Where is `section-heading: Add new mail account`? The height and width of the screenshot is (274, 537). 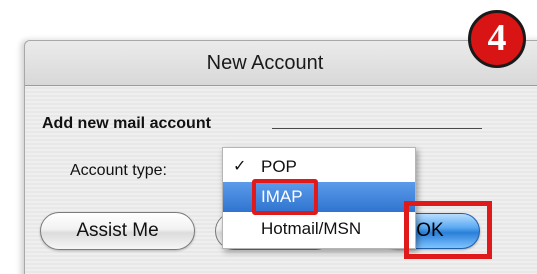
section-heading: Add new mail account is located at coordinates (126, 123).